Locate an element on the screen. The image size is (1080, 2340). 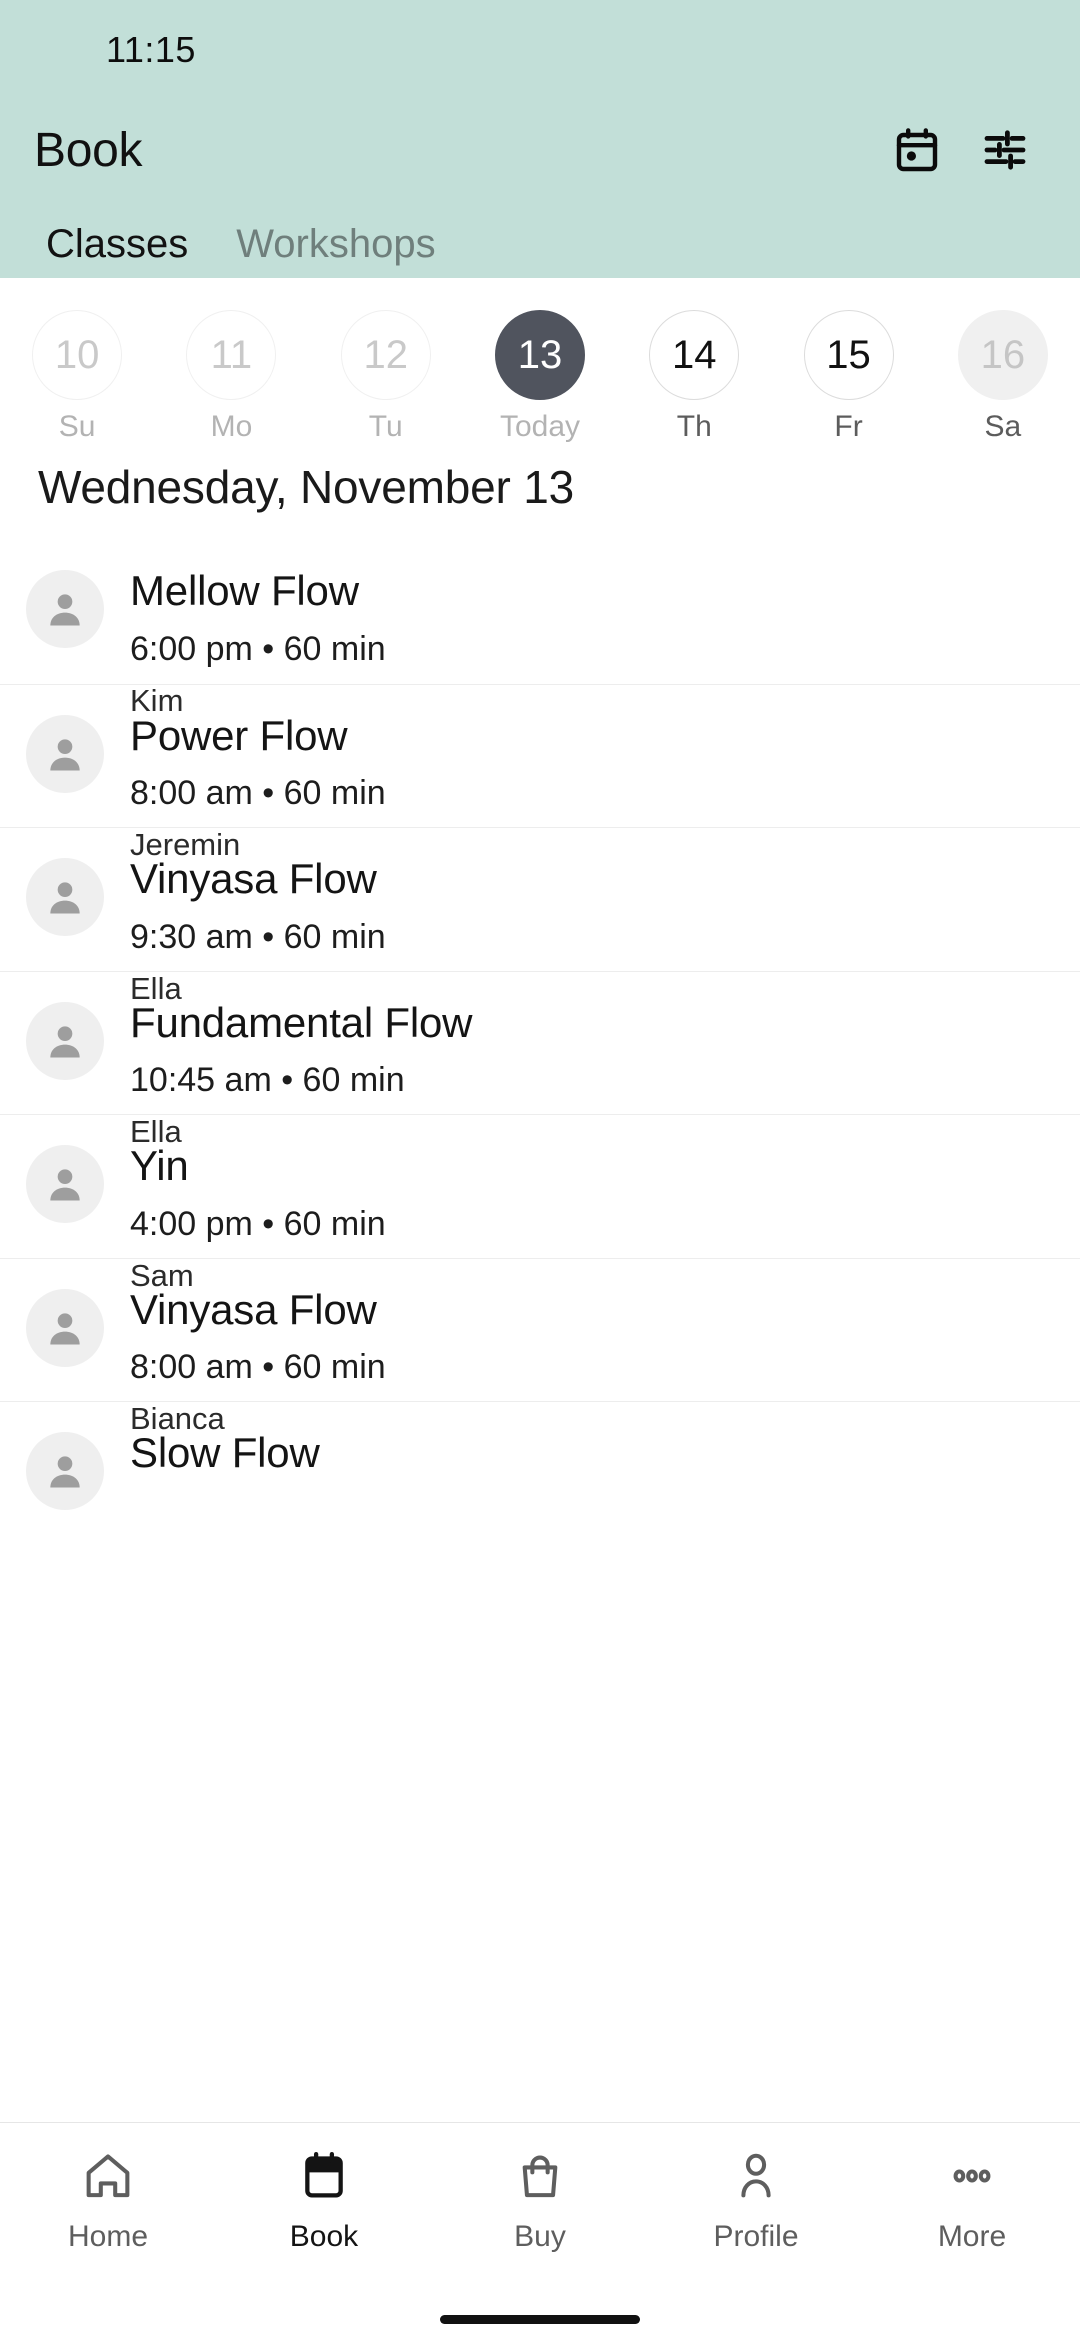
date-cell-15: 15 Fr is located at coordinates (848, 377).